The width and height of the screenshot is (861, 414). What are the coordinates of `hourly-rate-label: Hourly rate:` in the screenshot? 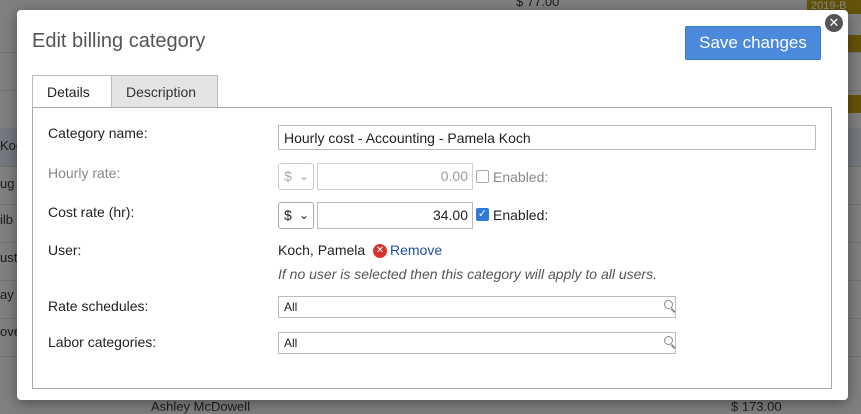 It's located at (84, 173).